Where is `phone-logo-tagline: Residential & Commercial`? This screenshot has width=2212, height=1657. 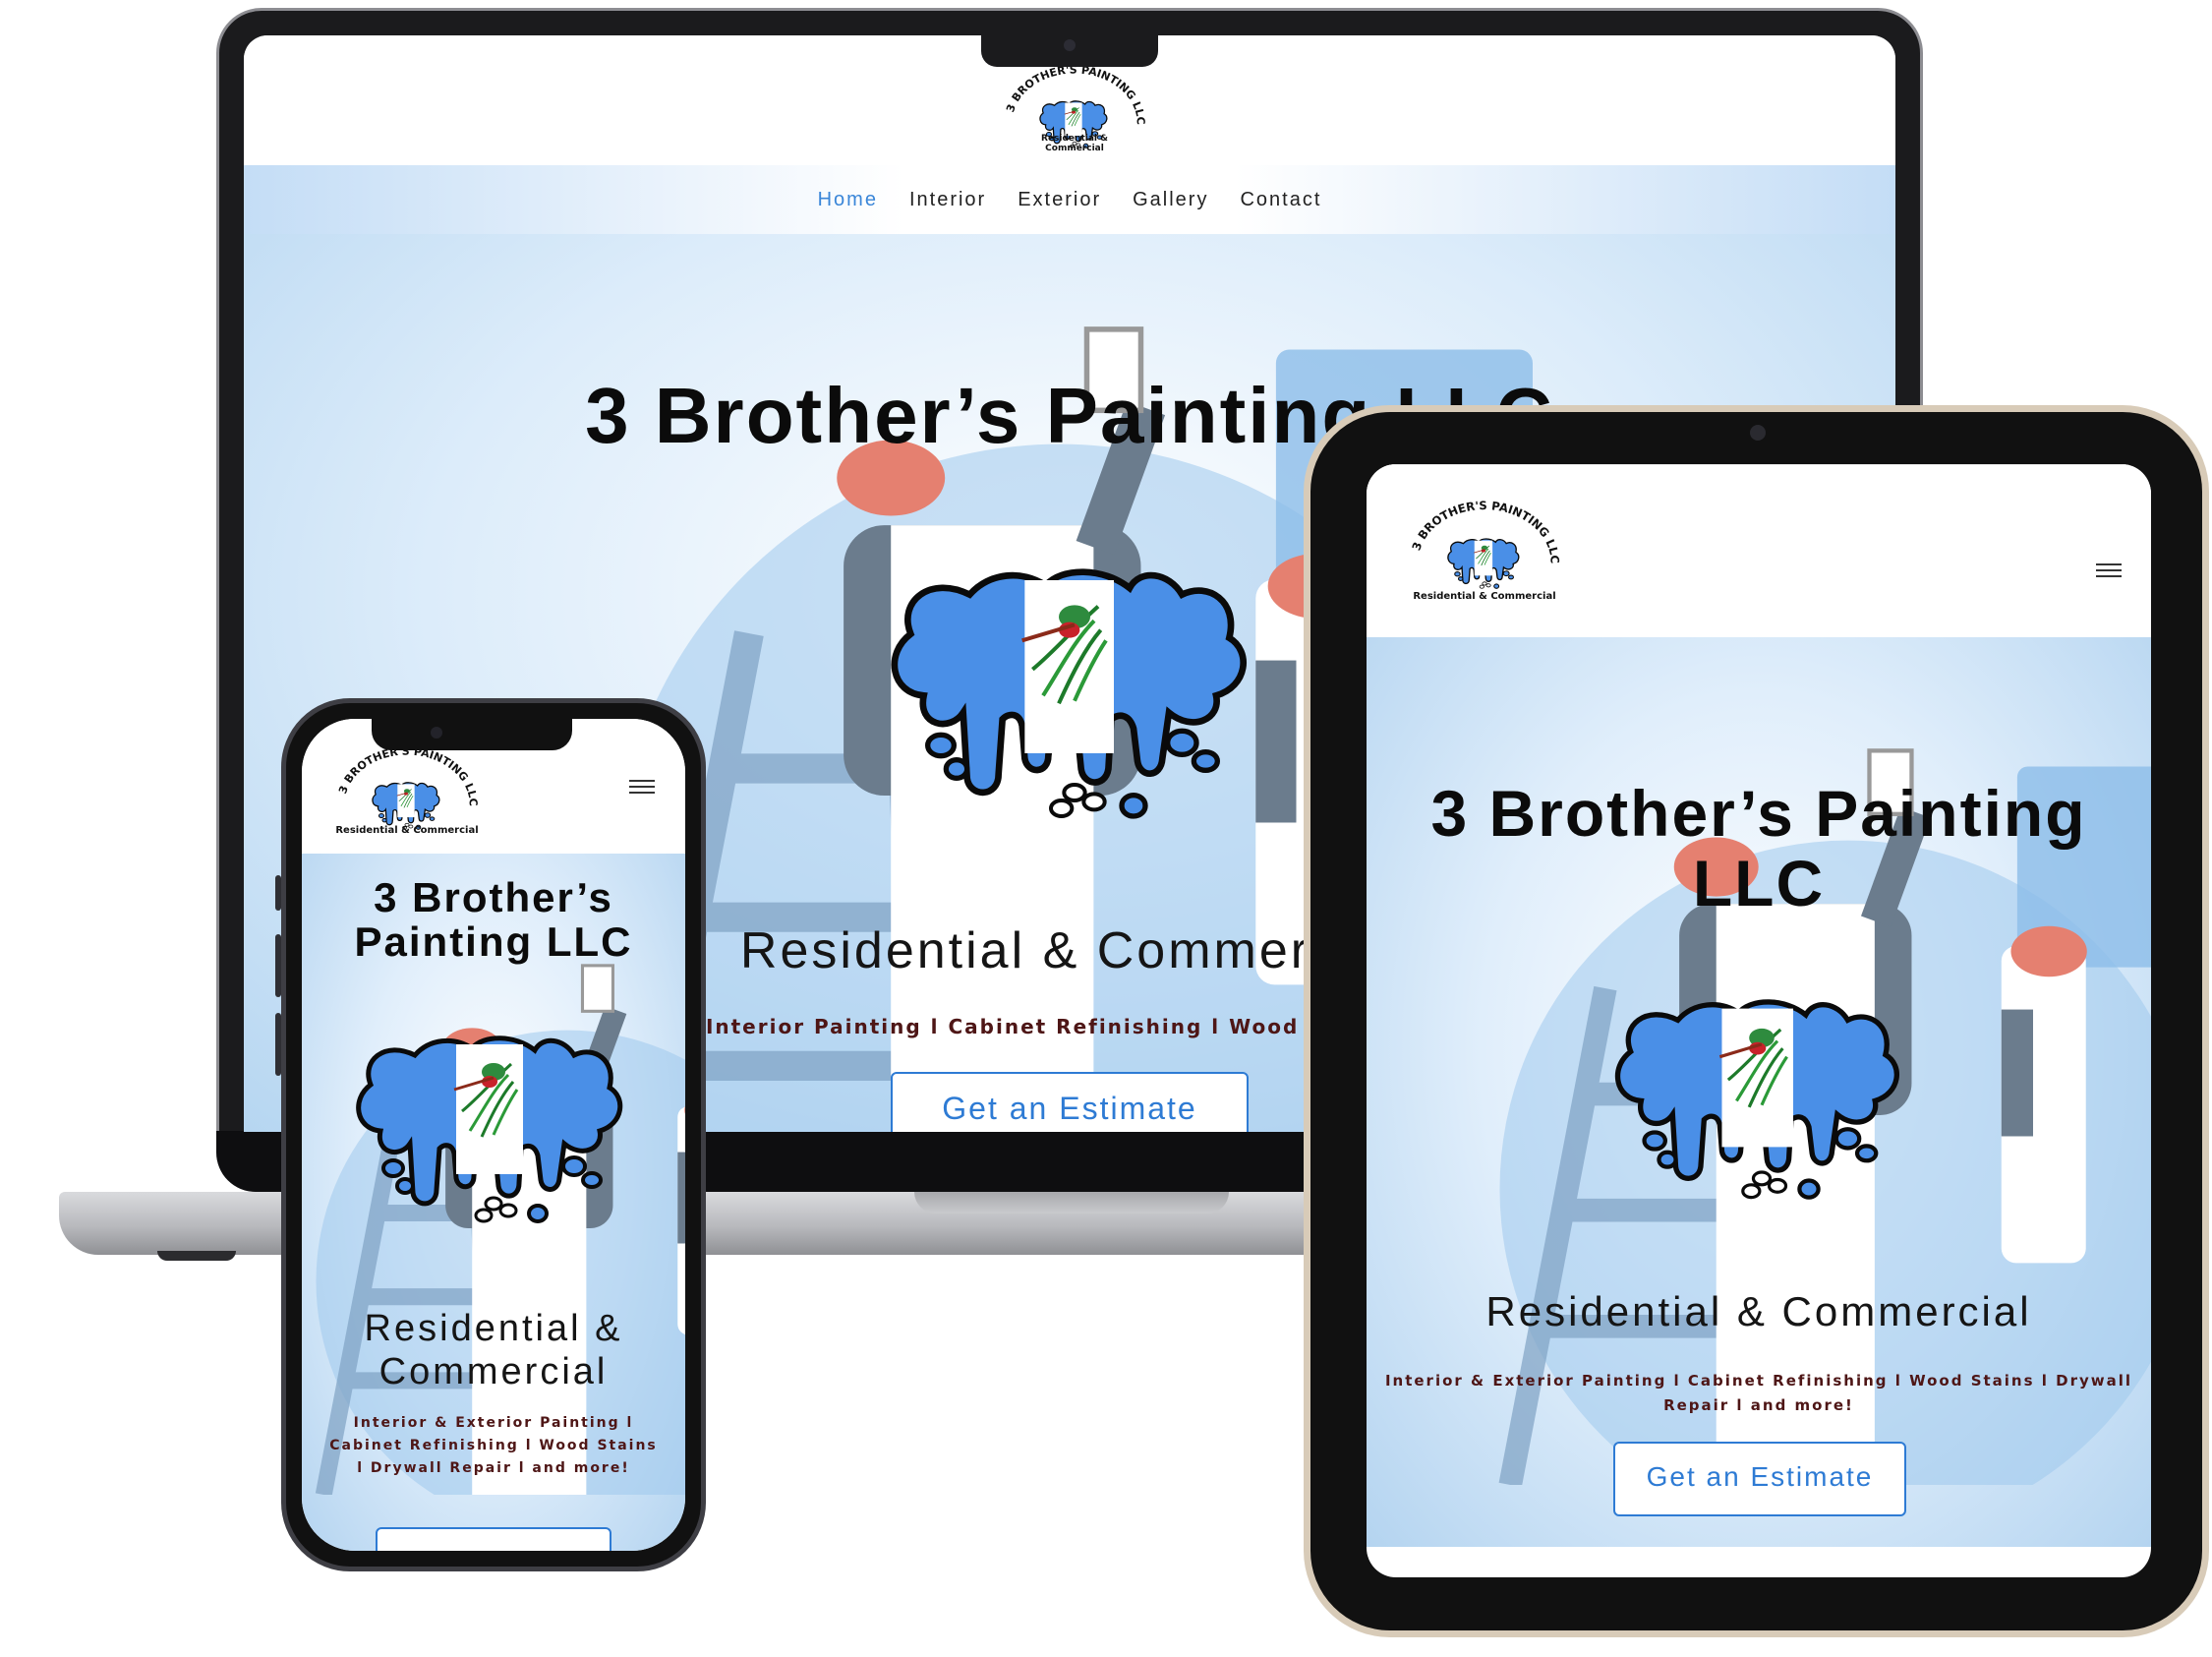
phone-logo-tagline: Residential & Commercial is located at coordinates (407, 830).